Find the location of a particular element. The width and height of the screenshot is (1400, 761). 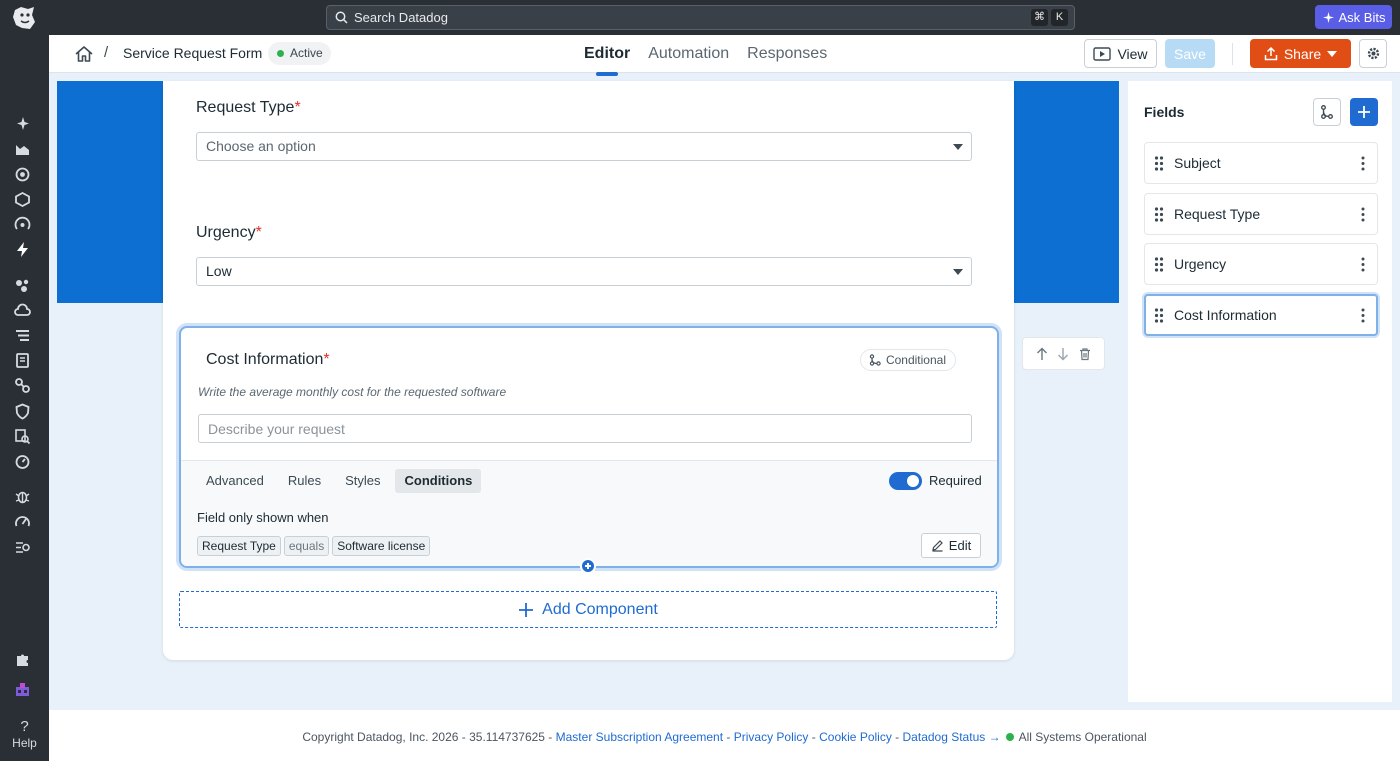

logs-icon is located at coordinates (22, 335).